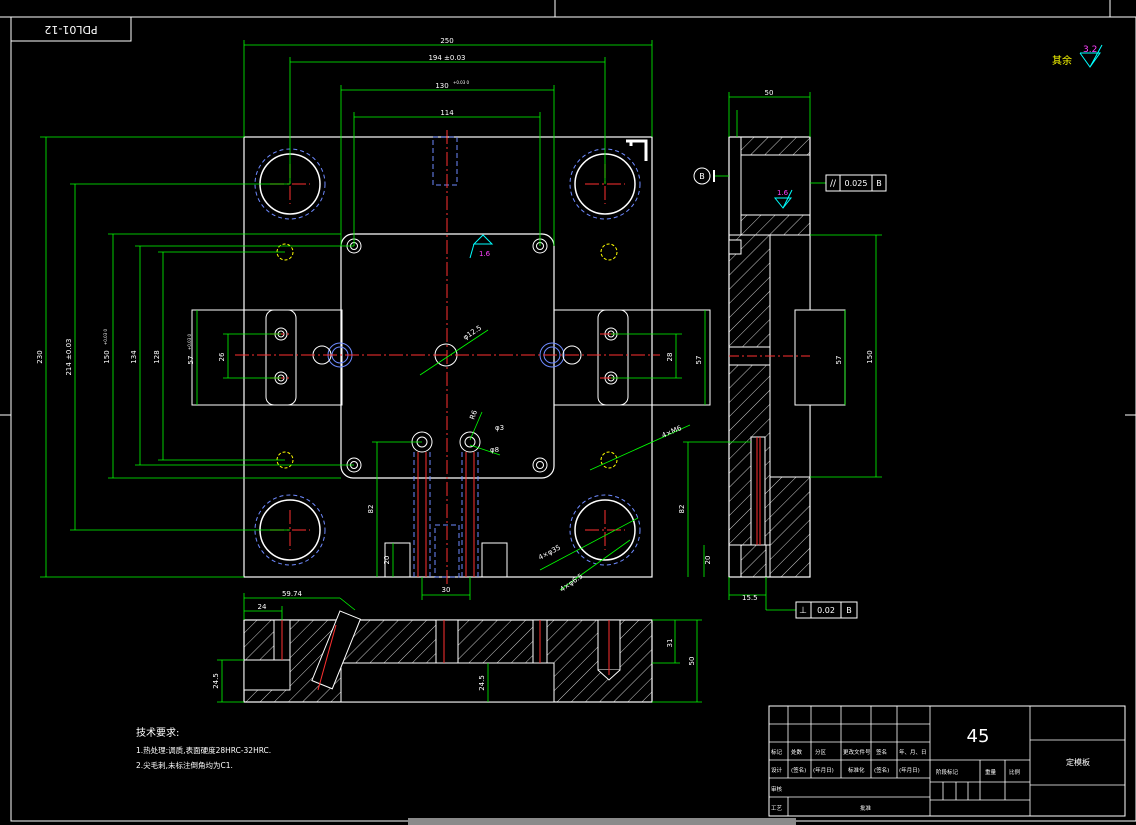  I want to click on side-dim-50: 50, so click(769, 93).